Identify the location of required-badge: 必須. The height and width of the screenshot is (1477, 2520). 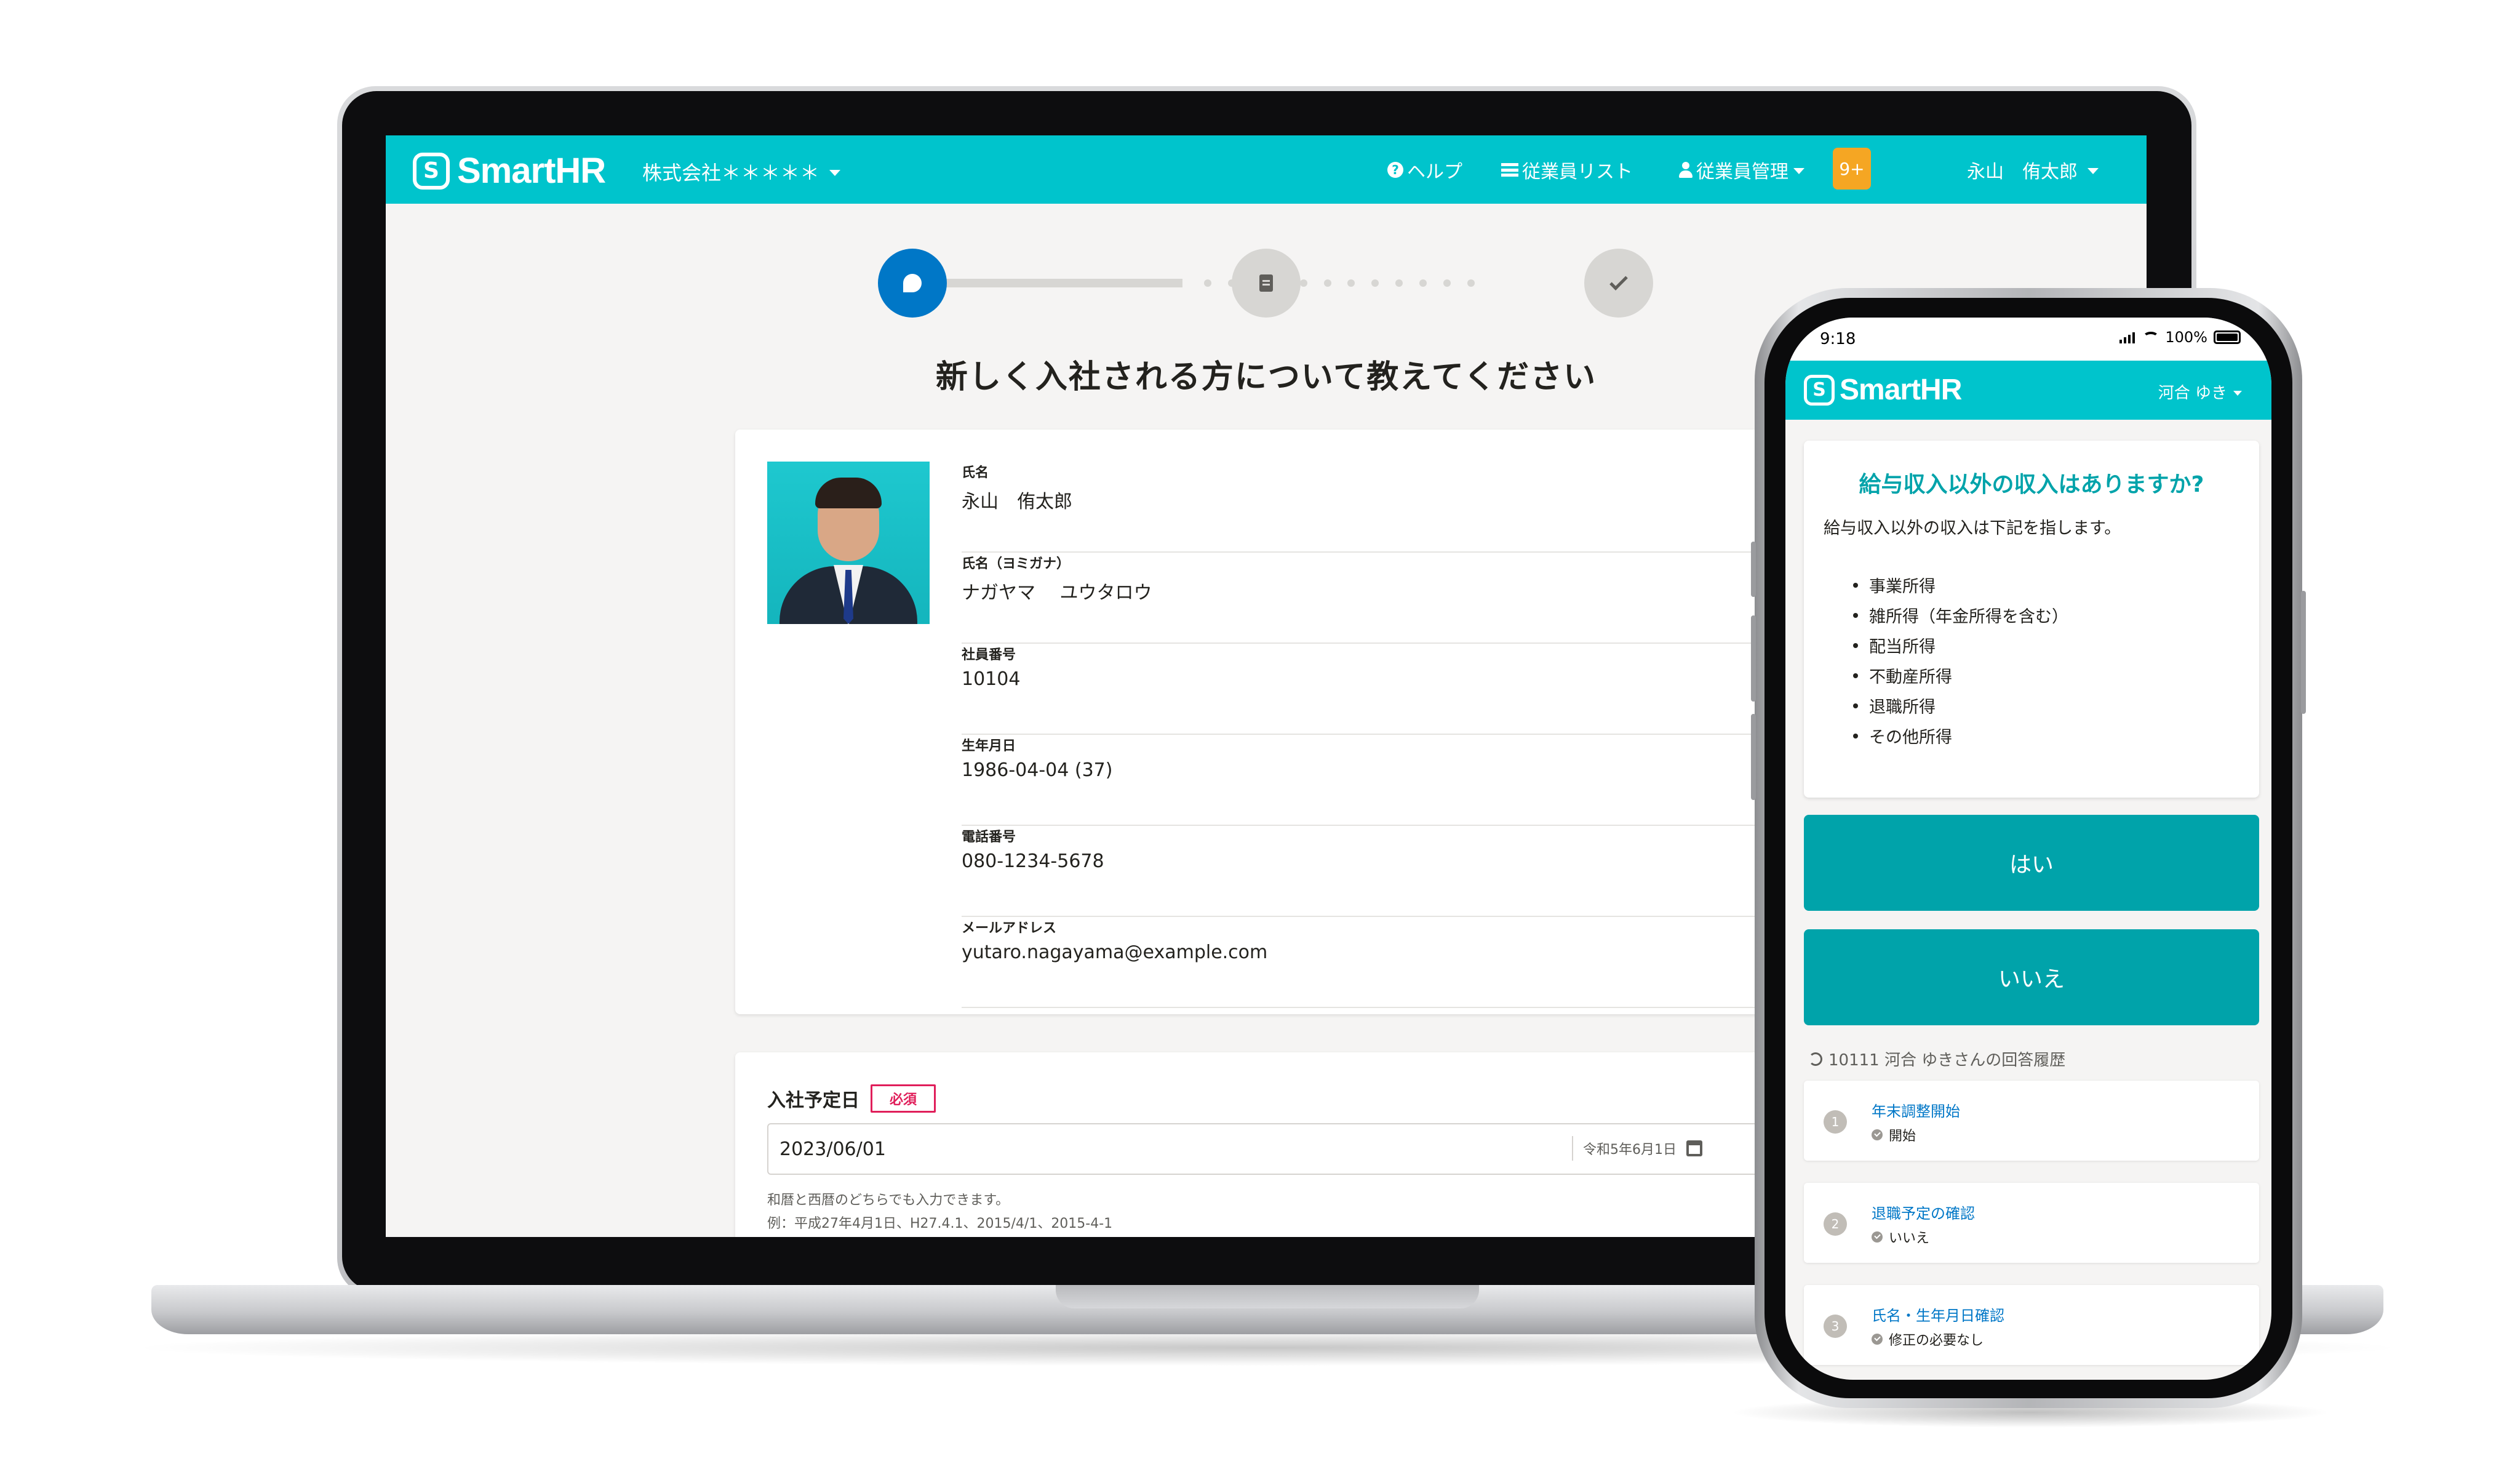
(903, 1098).